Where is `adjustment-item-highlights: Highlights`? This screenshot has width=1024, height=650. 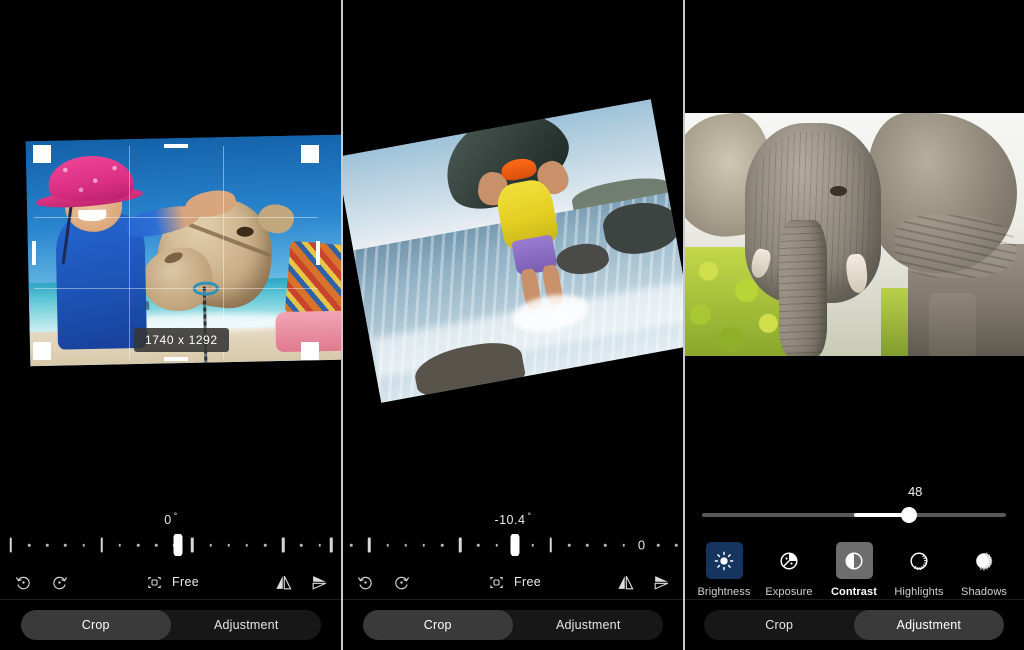
adjustment-item-highlights: Highlights is located at coordinates (919, 570).